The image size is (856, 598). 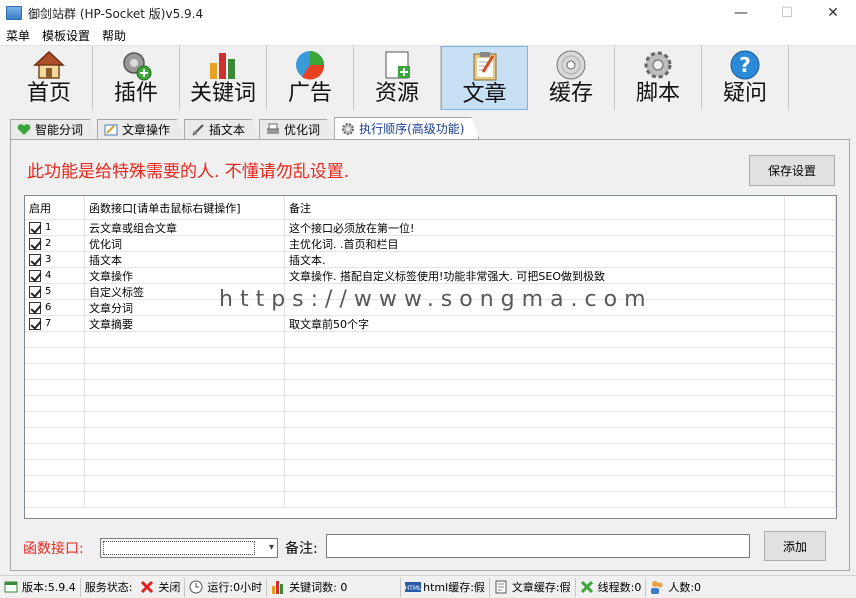 What do you see at coordinates (185, 292) in the screenshot?
I see `function-cell: 自定义标签` at bounding box center [185, 292].